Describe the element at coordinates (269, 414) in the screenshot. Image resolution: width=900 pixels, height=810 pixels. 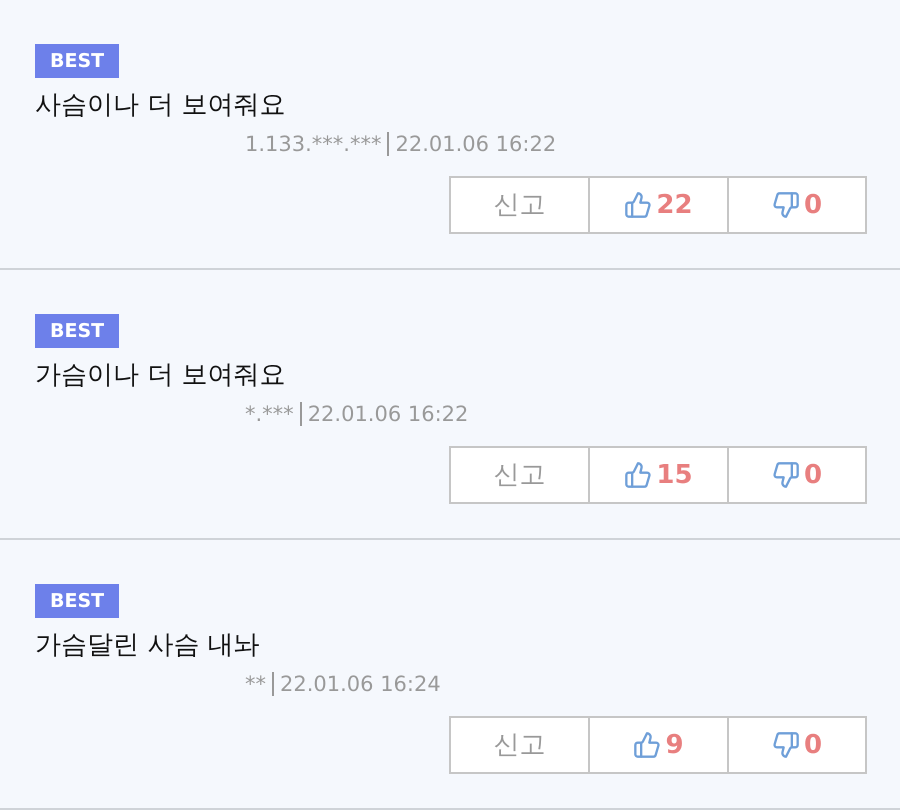
I see `author-ip: *.***` at that location.